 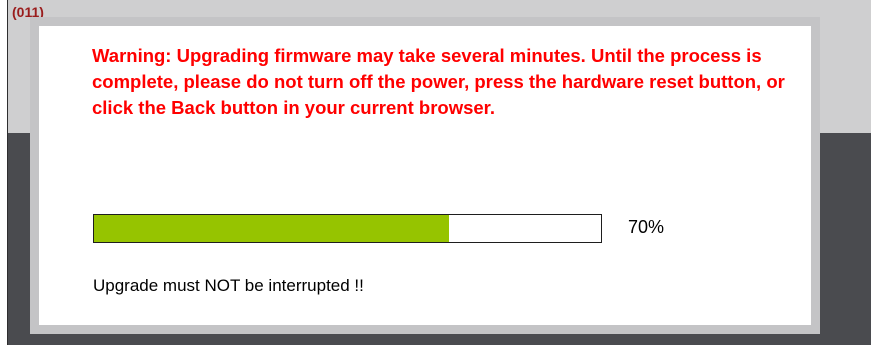 I want to click on upgrade-progress-percent: 70%, so click(x=646, y=227).